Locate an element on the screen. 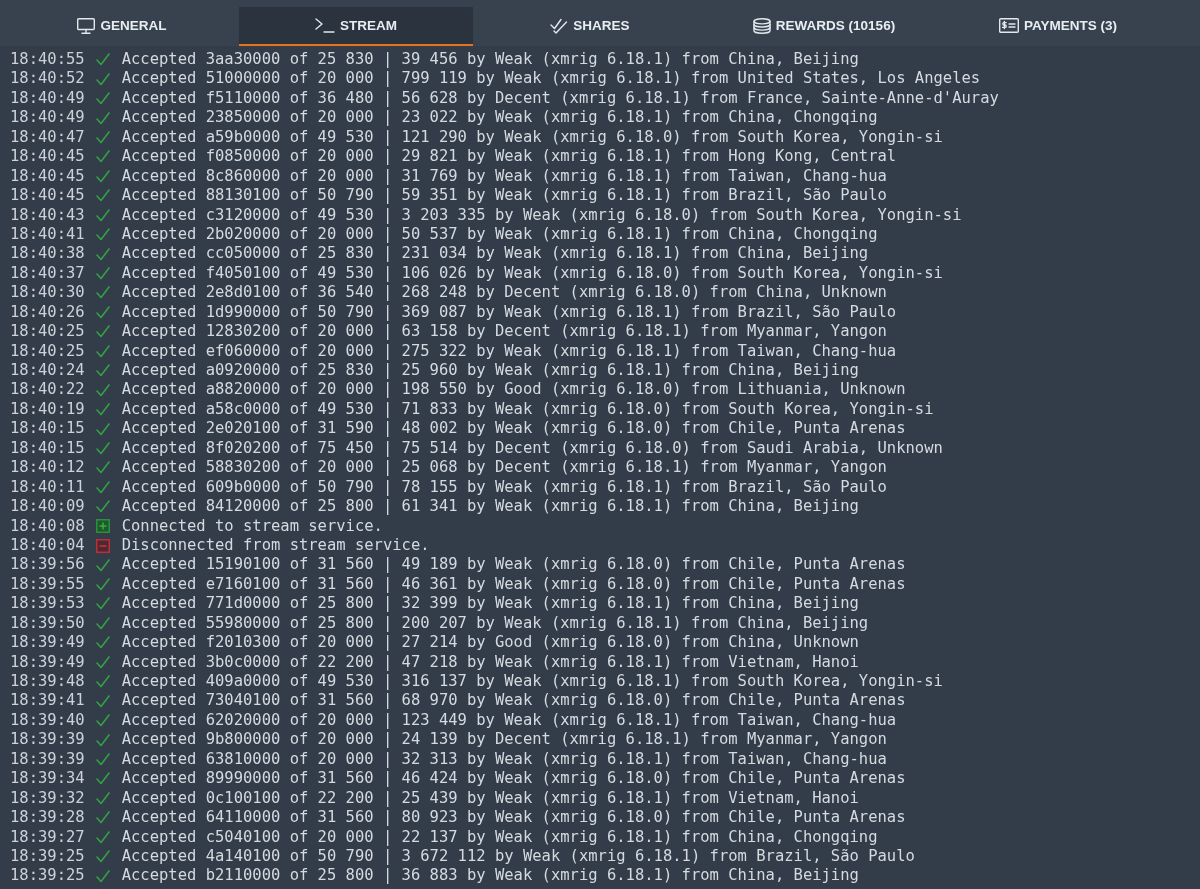 This screenshot has height=889, width=1200. timestamp: 18:40:04 is located at coordinates (47, 545).